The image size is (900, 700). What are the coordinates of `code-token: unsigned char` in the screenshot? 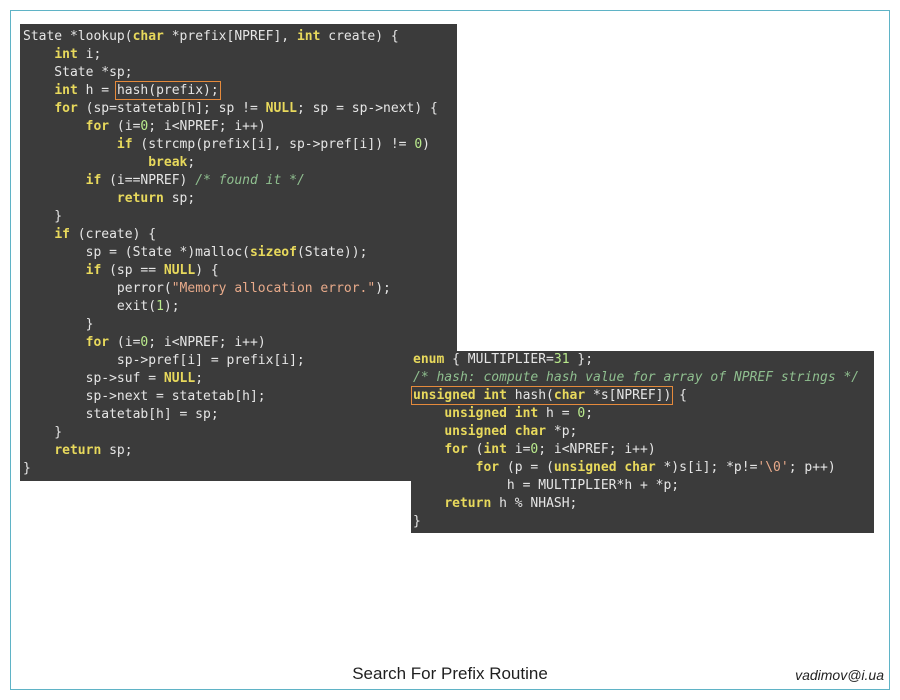 It's located at (604, 467).